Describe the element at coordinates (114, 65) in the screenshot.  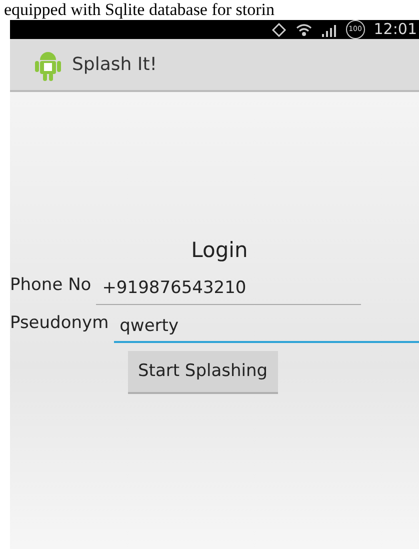
I see `app-title: Splash It!` at that location.